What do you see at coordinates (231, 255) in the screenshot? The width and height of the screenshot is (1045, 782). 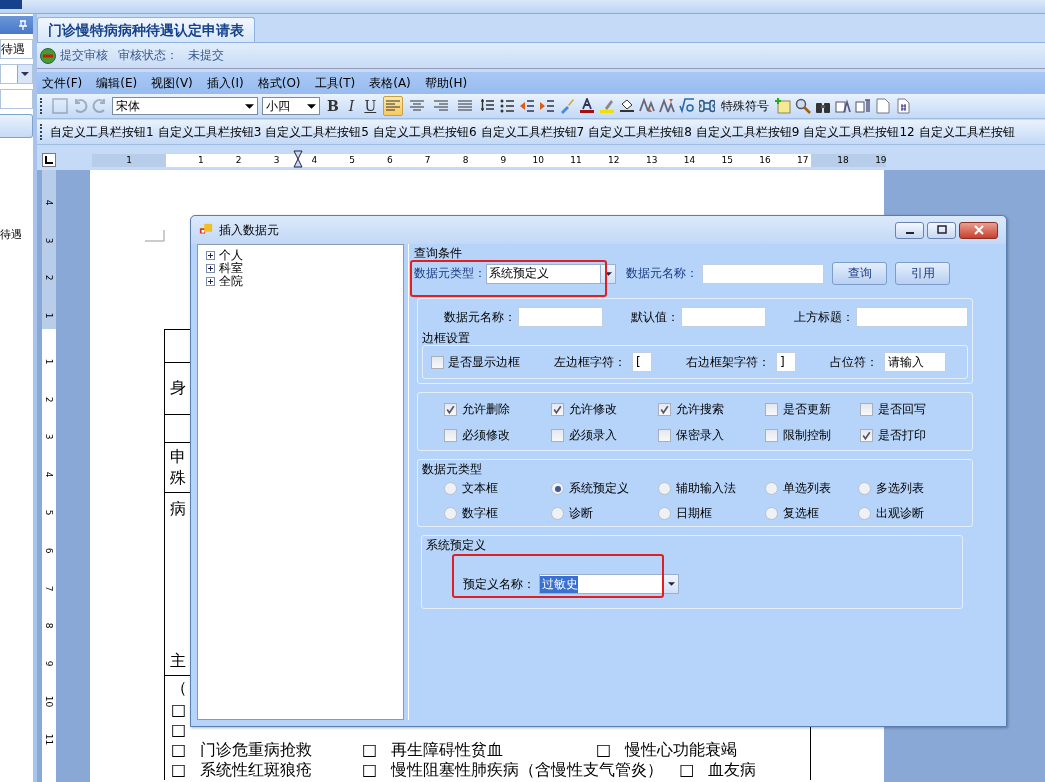 I see `tree-item: 个人` at bounding box center [231, 255].